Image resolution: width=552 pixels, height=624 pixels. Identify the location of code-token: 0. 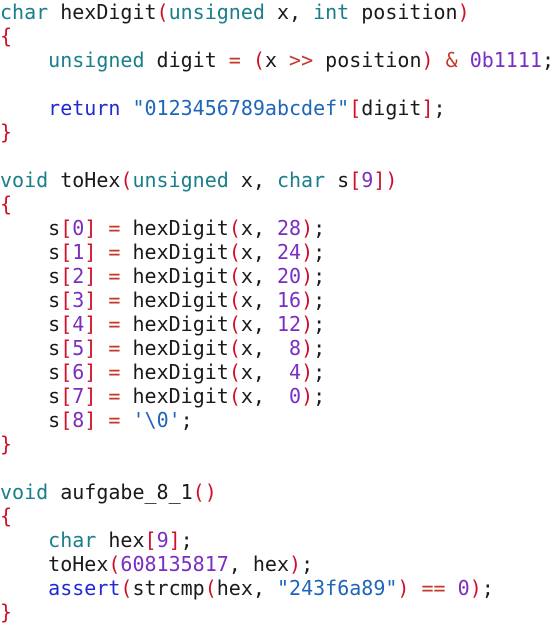
(78, 228).